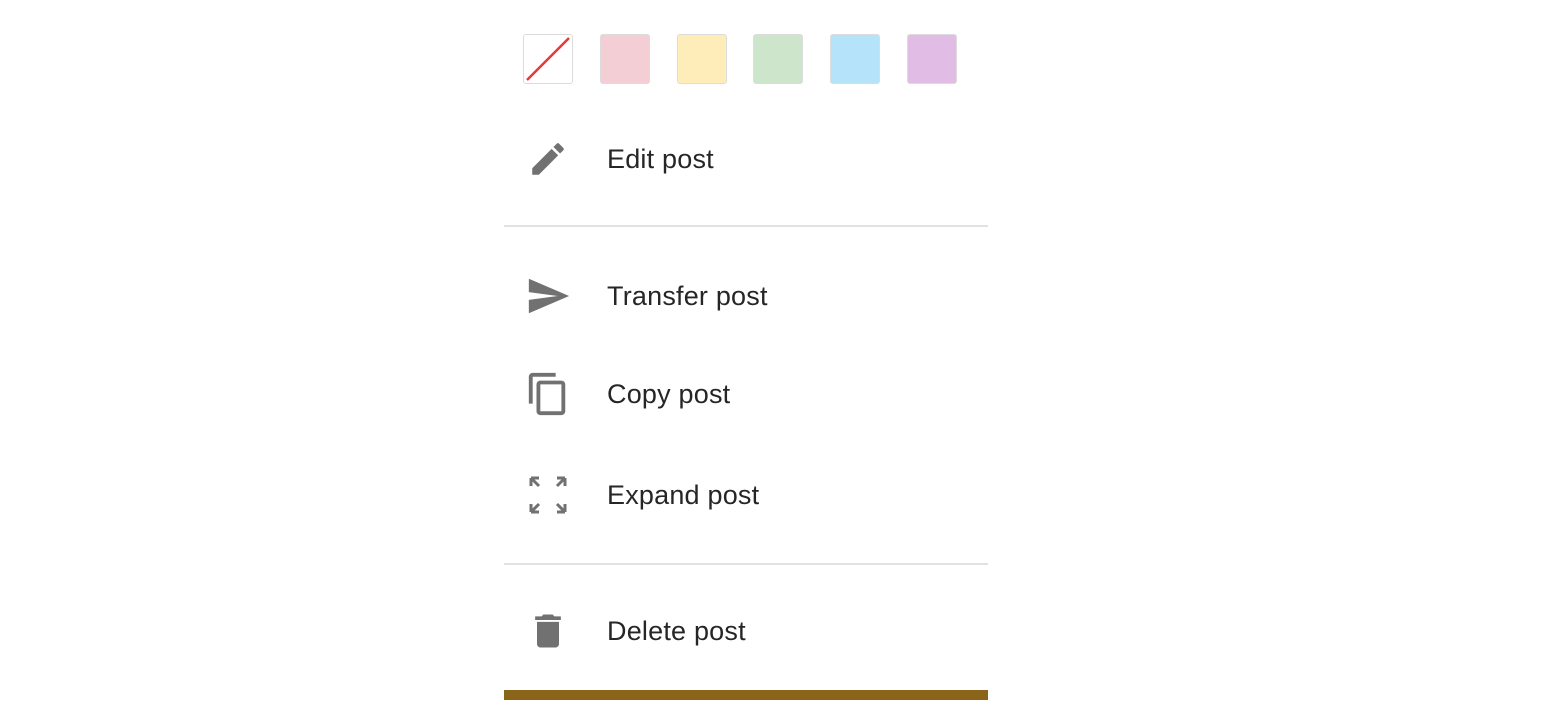 The width and height of the screenshot is (1560, 720). Describe the element at coordinates (676, 631) in the screenshot. I see `delete-post-label: Delete post` at that location.